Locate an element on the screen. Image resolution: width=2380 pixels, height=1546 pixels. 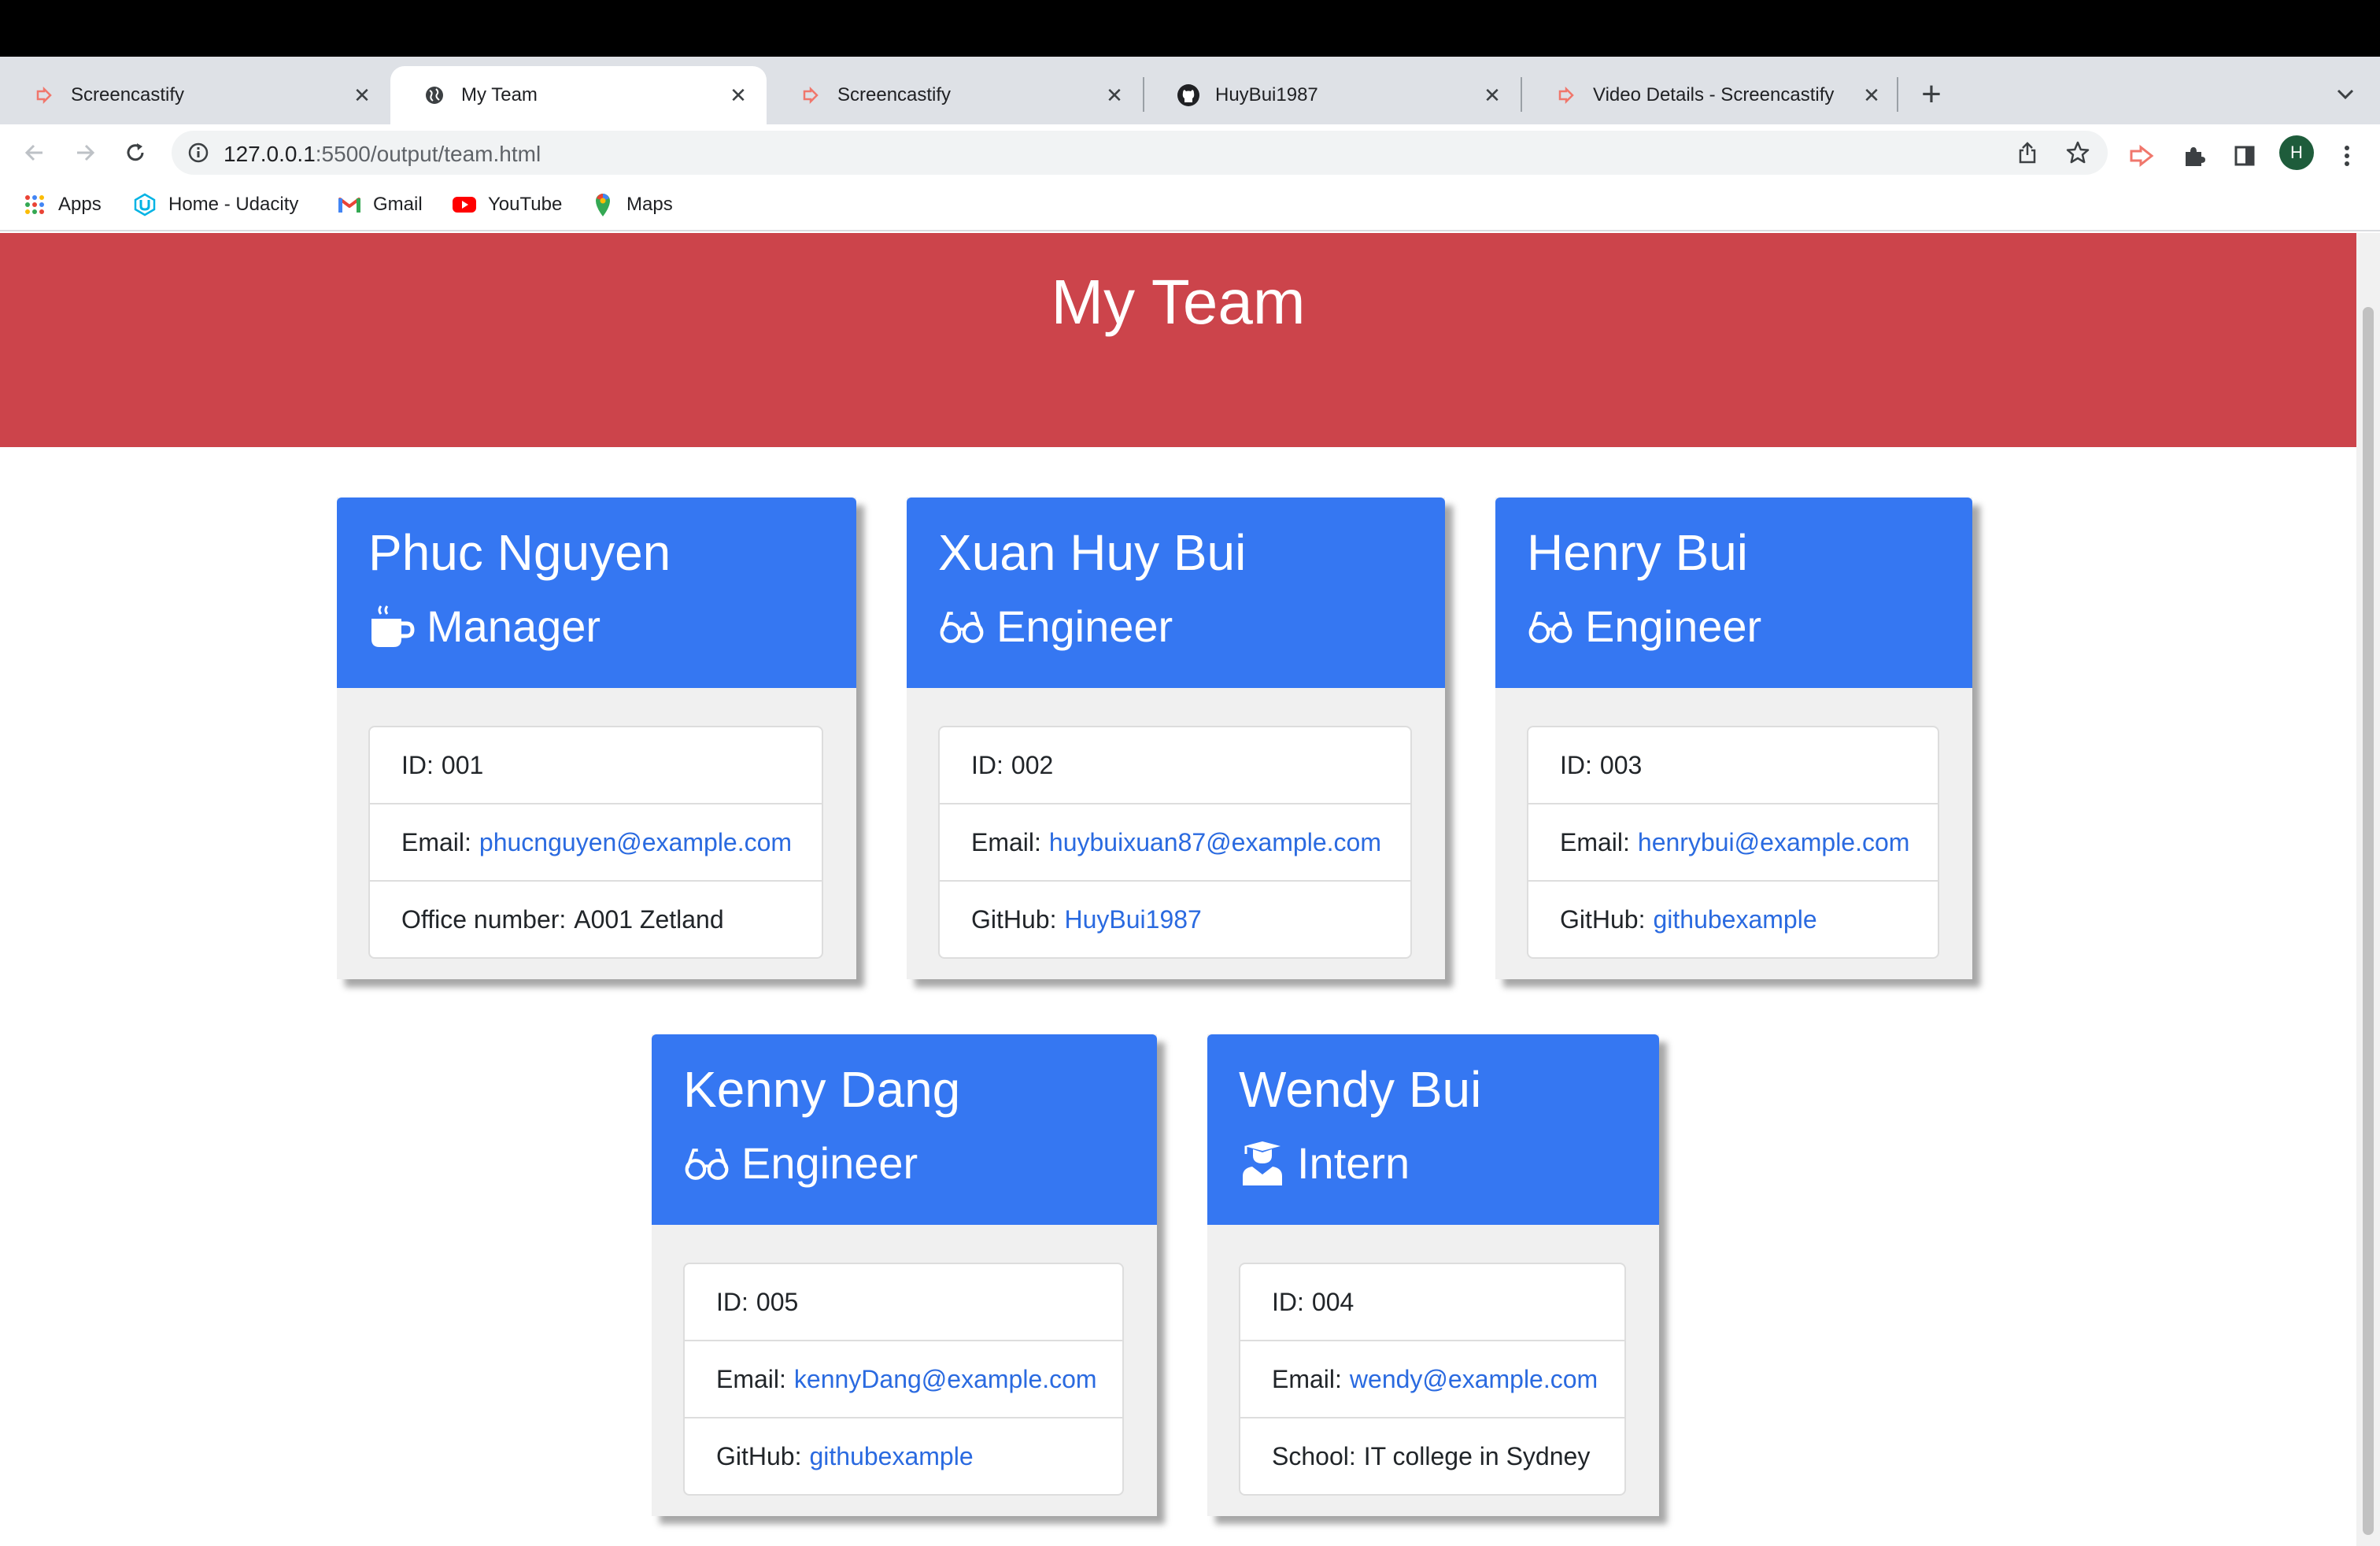
list-item-email: Email: huybuixuan87@example.com is located at coordinates (1175, 841).